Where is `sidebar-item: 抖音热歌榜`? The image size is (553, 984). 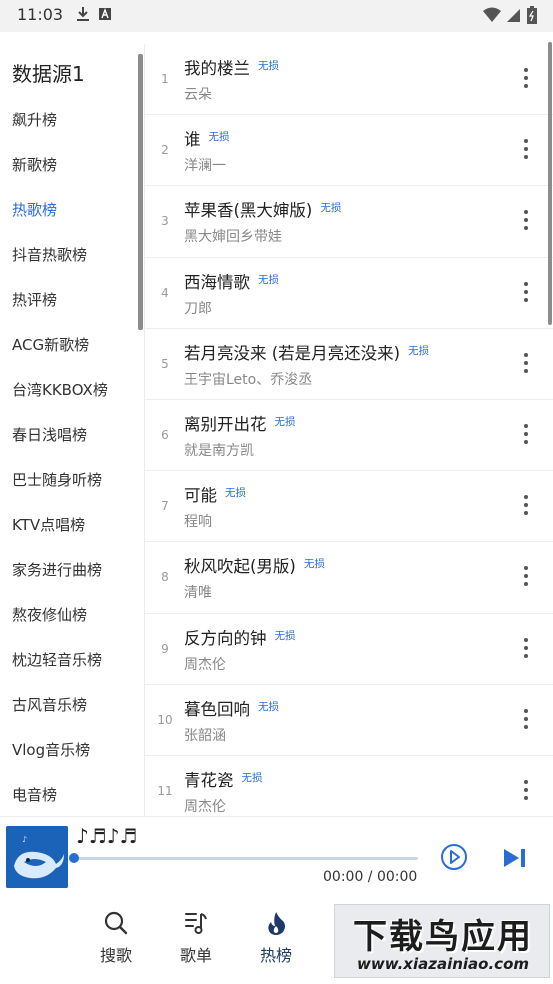
sidebar-item: 抖音热歌榜 is located at coordinates (69, 263).